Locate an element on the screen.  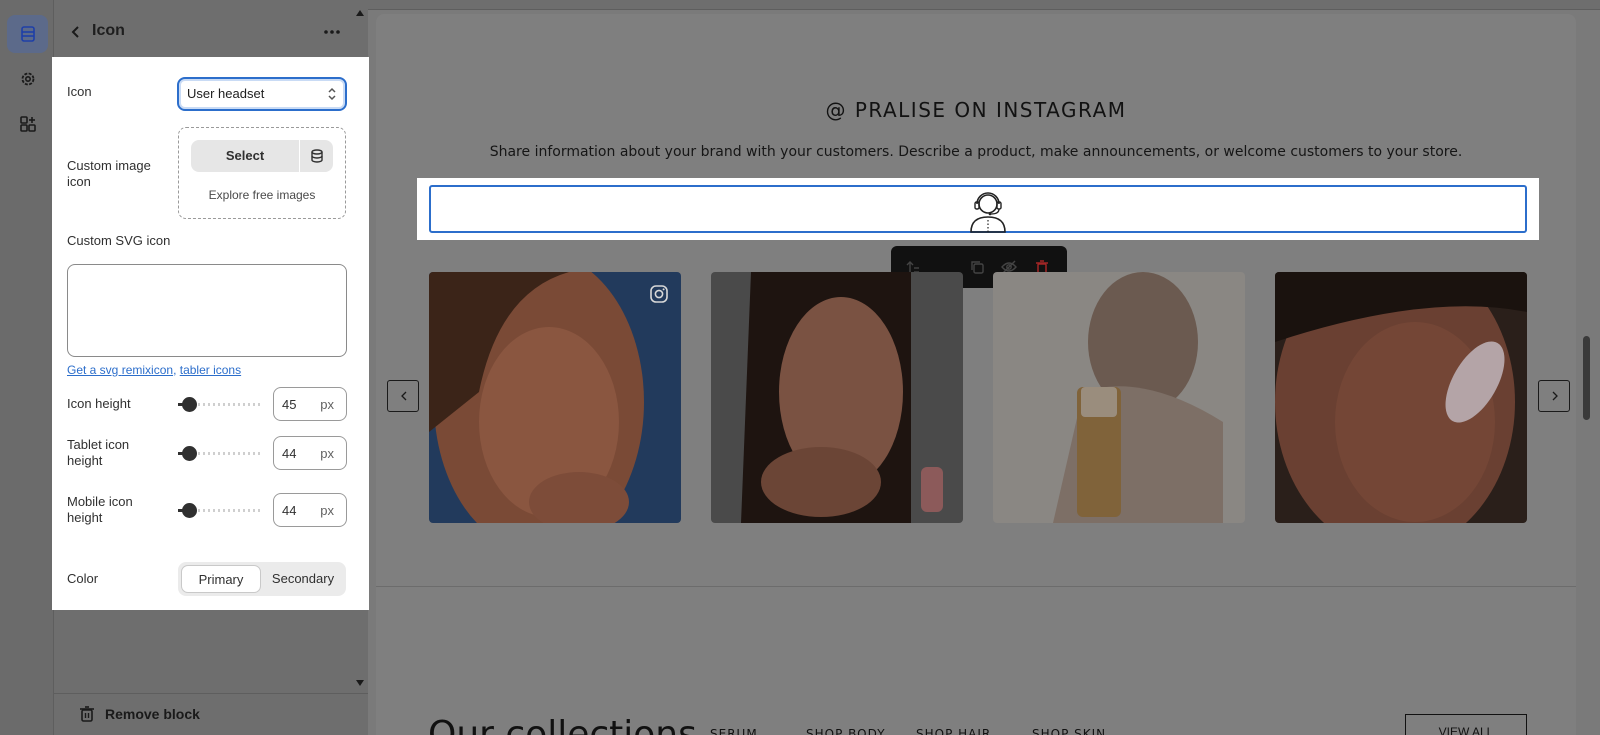
app-rail is located at coordinates (27, 367).